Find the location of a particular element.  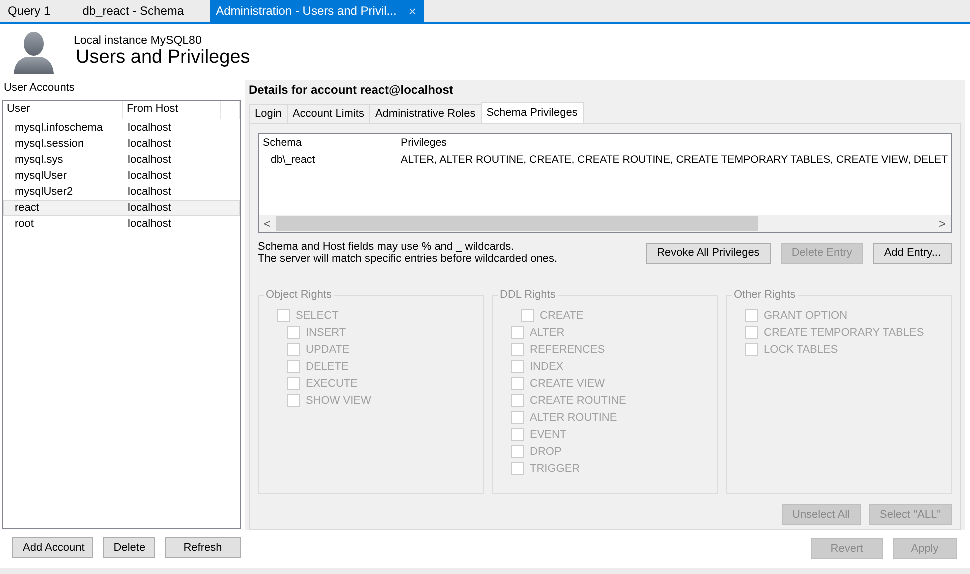

hint-text: Schema and Host fields may use % and _ wildcards. is located at coordinates (387, 247).